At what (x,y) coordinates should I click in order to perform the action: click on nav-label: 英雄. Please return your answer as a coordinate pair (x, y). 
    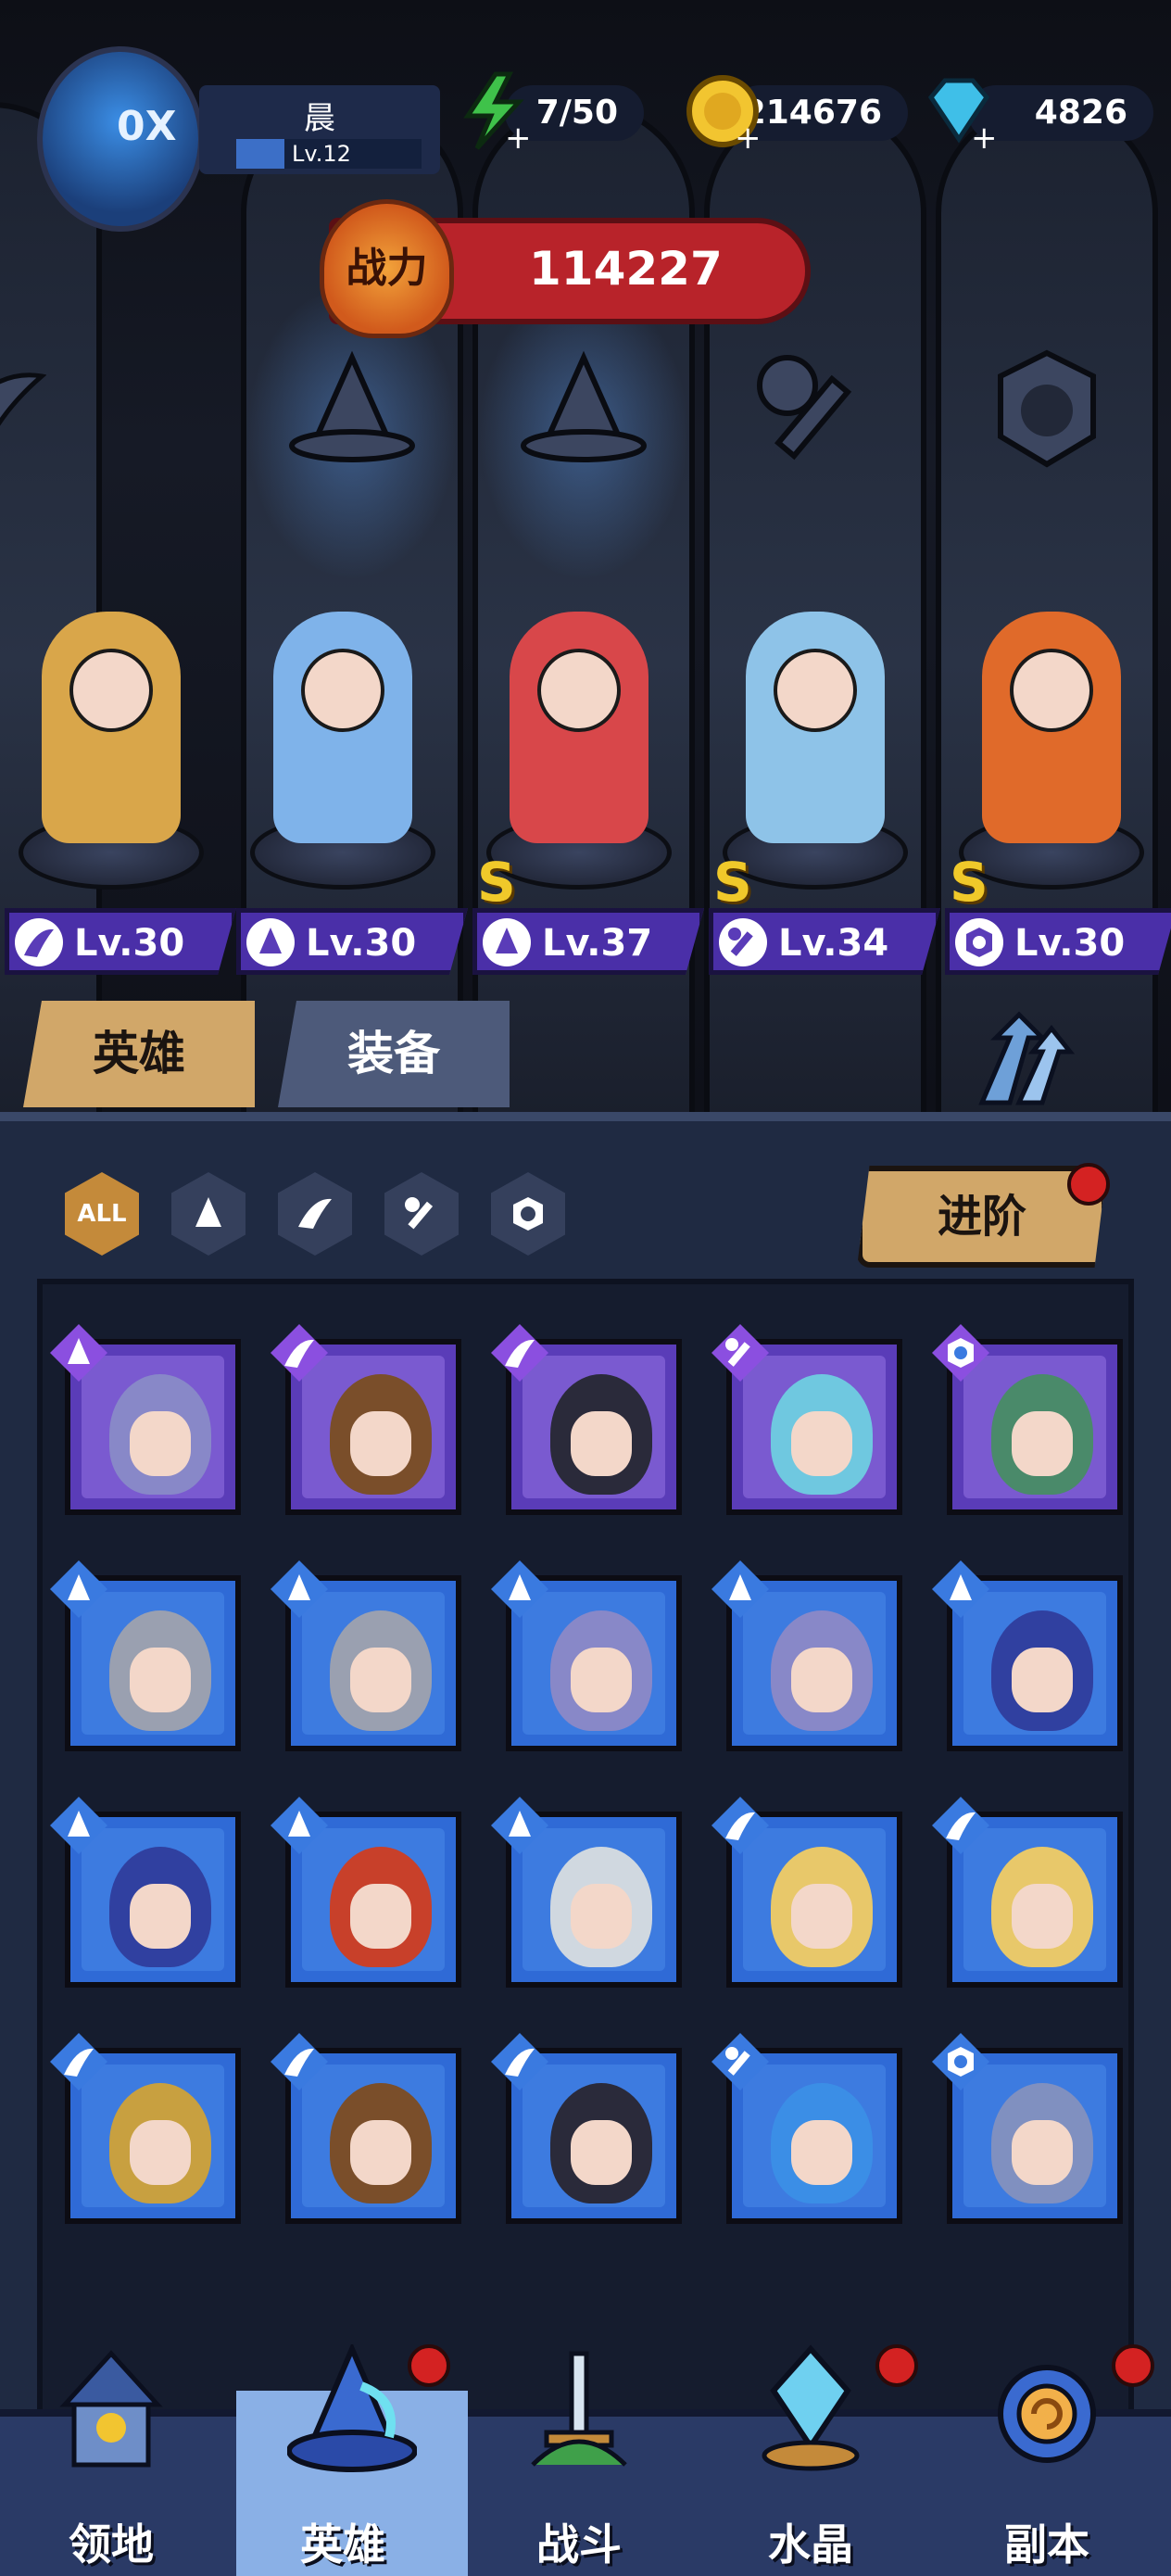
    Looking at the image, I should click on (343, 2545).